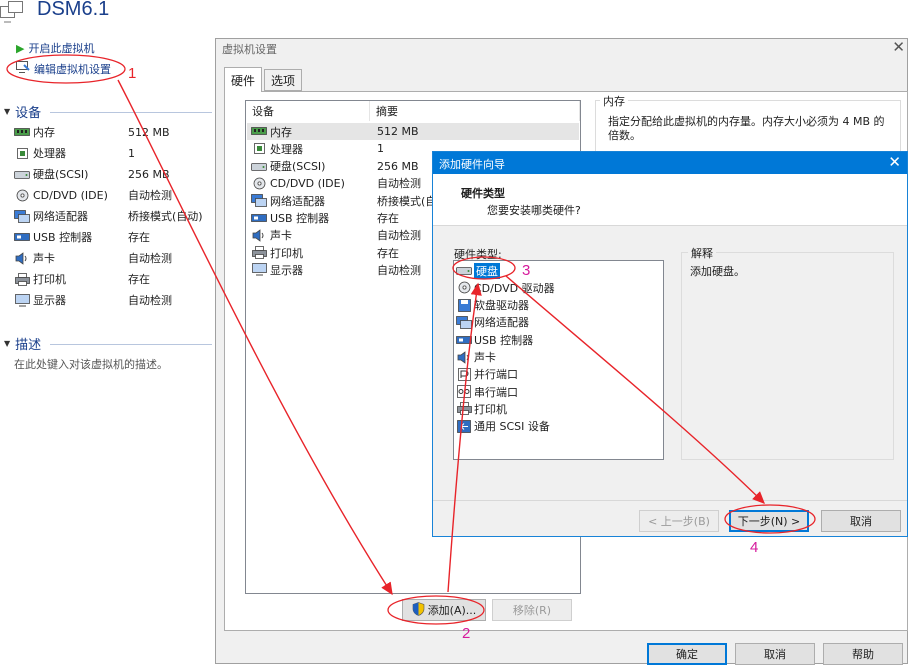 Image resolution: width=908 pixels, height=665 pixels. What do you see at coordinates (398, 131) in the screenshot?
I see `hardware-summary: 512 MB` at bounding box center [398, 131].